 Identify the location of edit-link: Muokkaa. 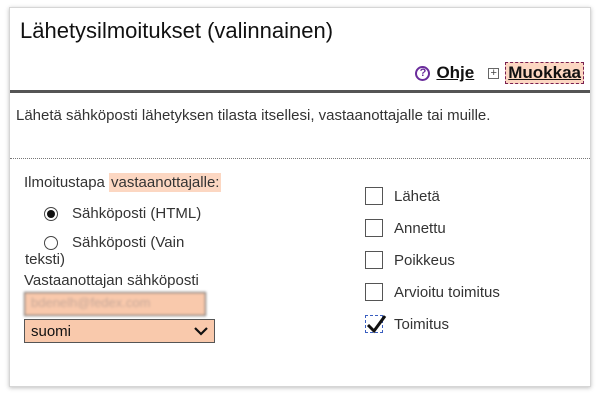
(544, 73).